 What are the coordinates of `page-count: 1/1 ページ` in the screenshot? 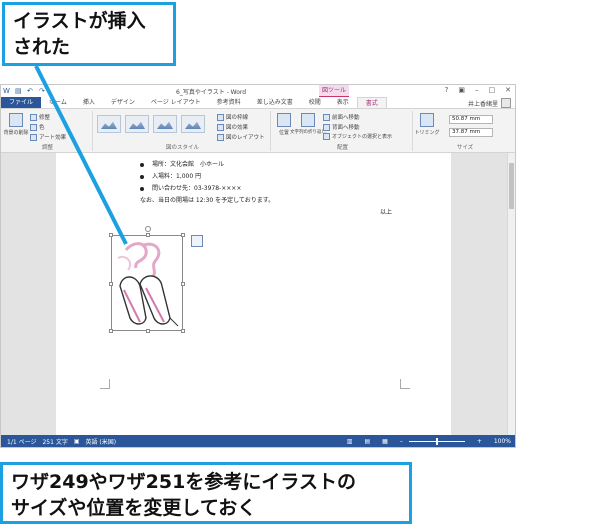 It's located at (21, 441).